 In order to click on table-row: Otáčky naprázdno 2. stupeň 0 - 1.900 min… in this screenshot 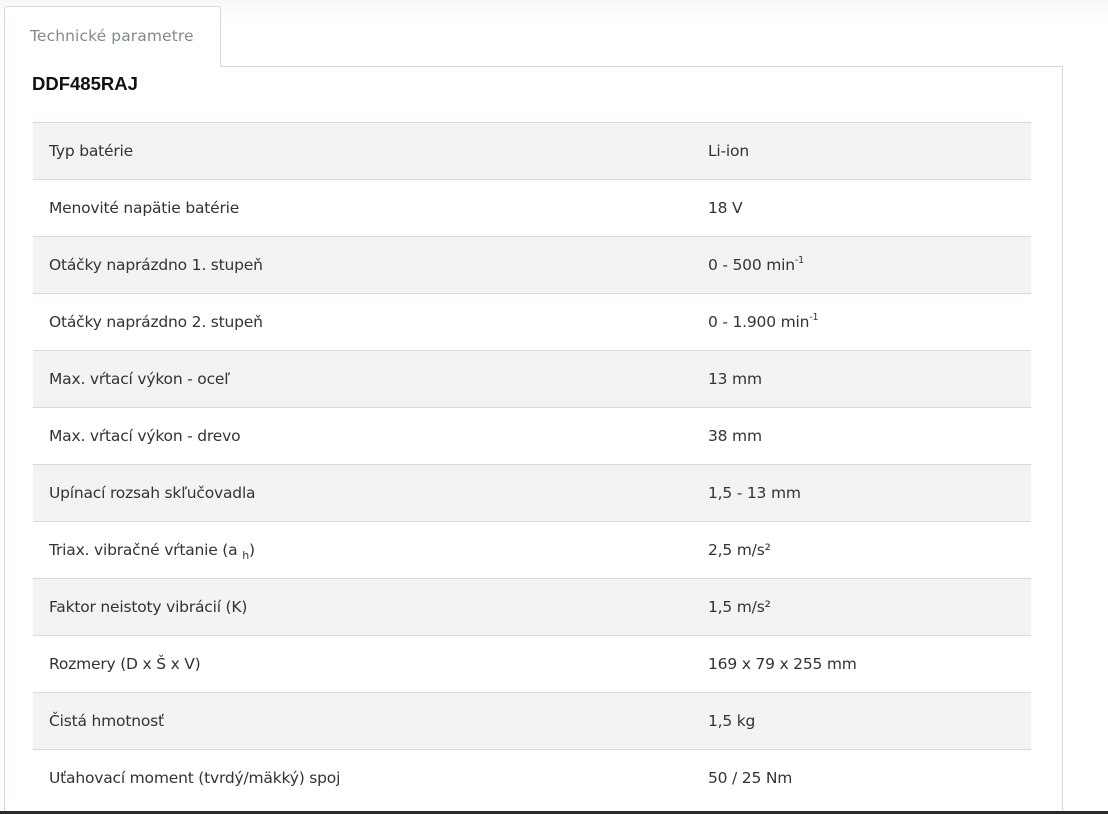, I will do `click(532, 322)`.